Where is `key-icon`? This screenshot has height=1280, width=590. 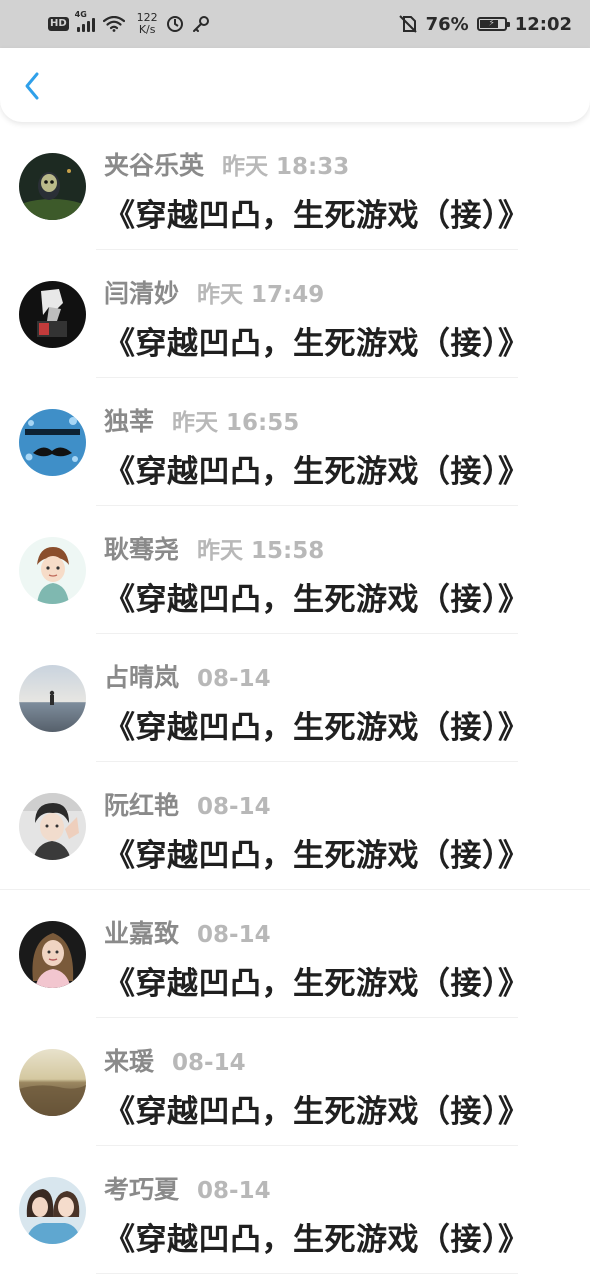
key-icon is located at coordinates (201, 24).